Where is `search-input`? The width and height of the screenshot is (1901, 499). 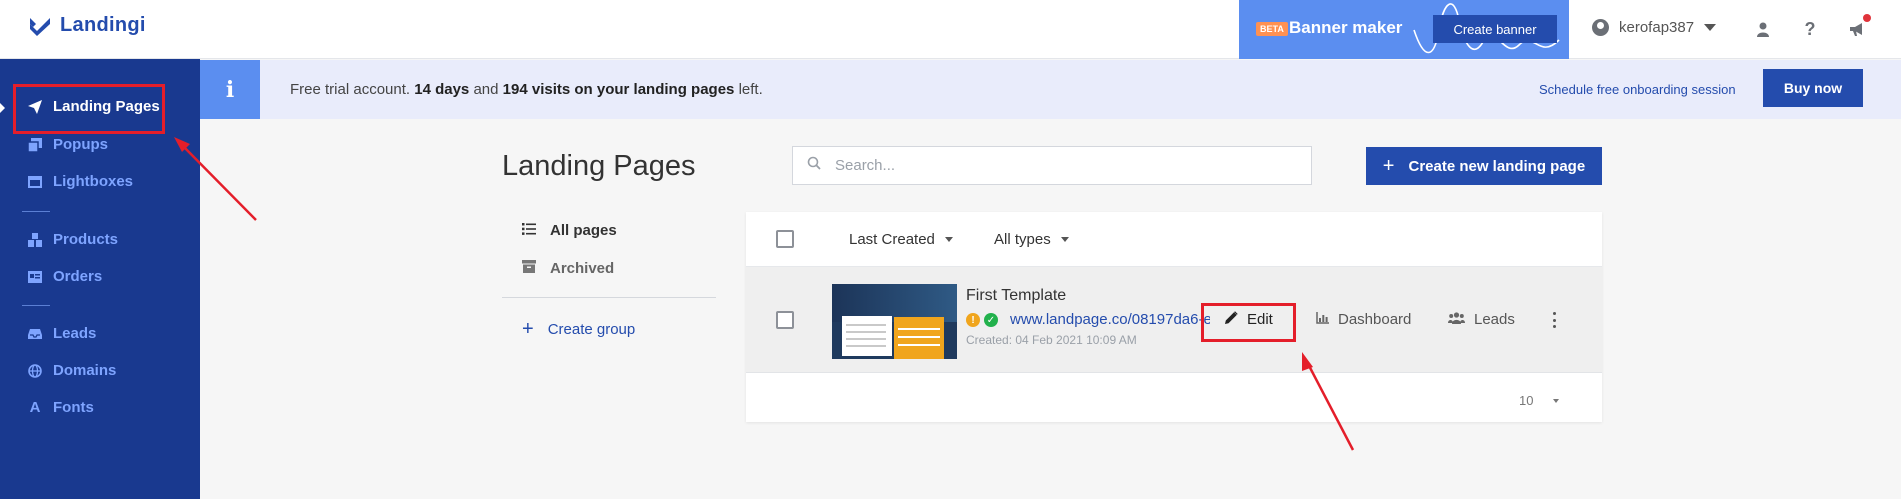
search-input is located at coordinates (1055, 165).